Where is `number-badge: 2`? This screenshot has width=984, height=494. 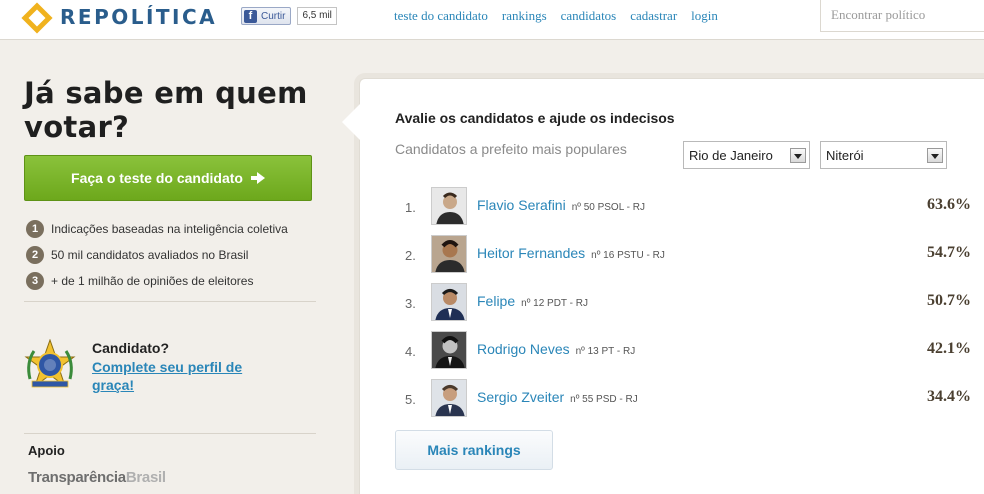
number-badge: 2 is located at coordinates (35, 255).